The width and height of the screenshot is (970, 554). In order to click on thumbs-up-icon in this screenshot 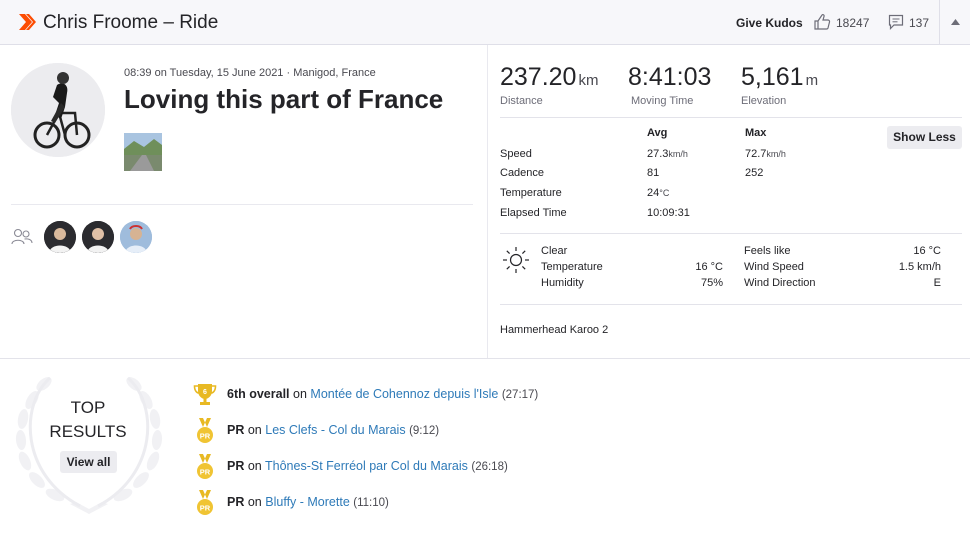, I will do `click(822, 22)`.